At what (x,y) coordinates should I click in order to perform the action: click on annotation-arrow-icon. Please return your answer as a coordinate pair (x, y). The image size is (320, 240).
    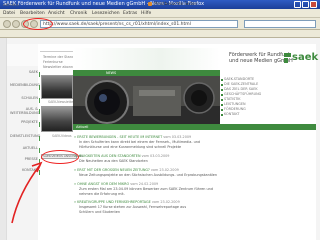
    Looking at the image, I should click on (27, 192).